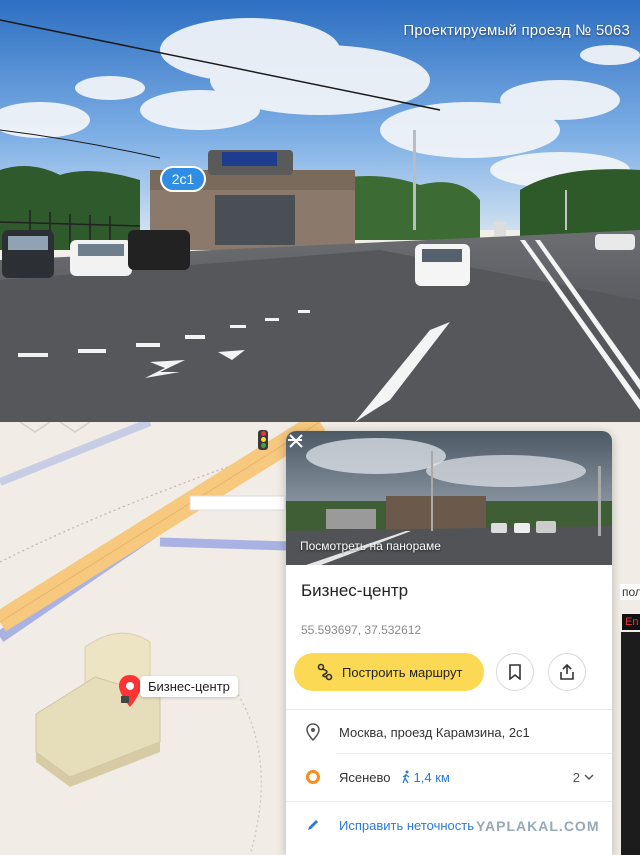 The height and width of the screenshot is (855, 640). What do you see at coordinates (365, 777) in the screenshot?
I see `metro-station-name: Ясенево` at bounding box center [365, 777].